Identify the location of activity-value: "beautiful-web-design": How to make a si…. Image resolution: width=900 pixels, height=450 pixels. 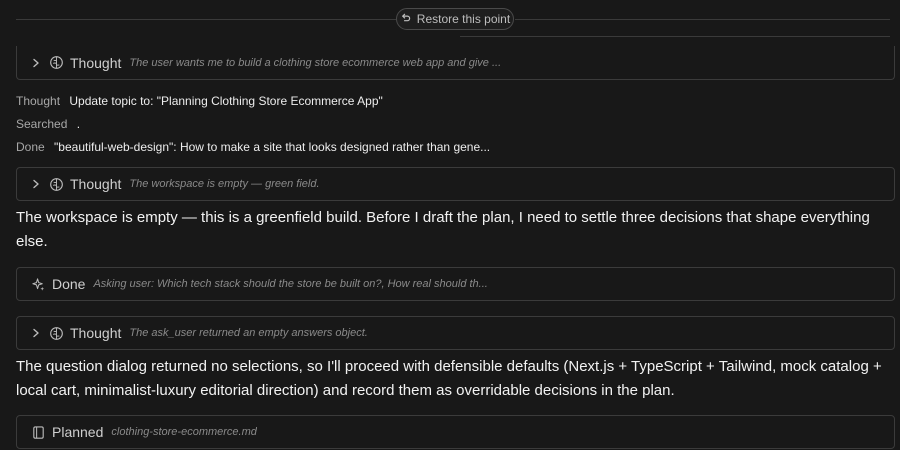
(272, 147).